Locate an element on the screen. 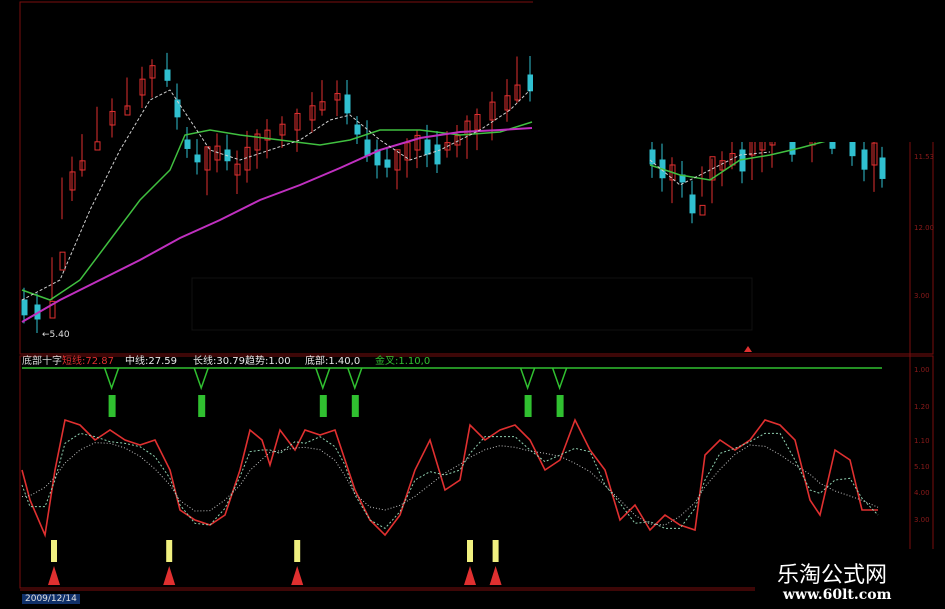 The height and width of the screenshot is (609, 945). occlusion-block-top-right is located at coordinates (739, 71).